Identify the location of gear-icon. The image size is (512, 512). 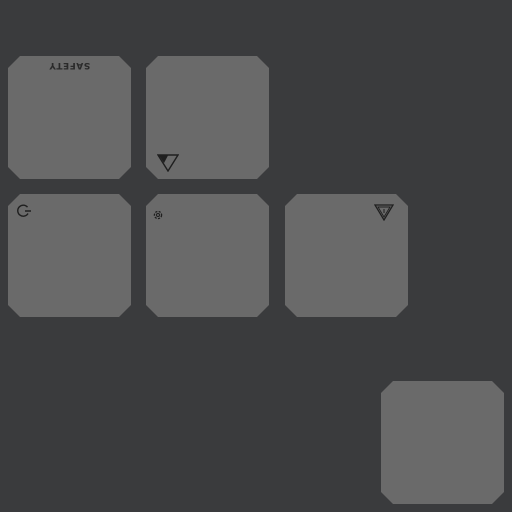
(158, 215).